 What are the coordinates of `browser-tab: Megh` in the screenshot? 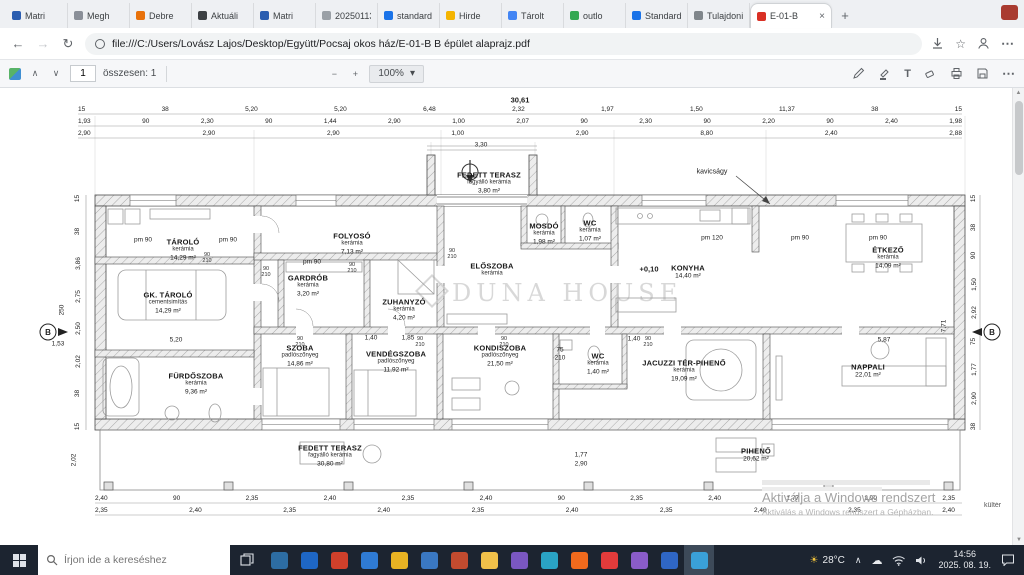 It's located at (99, 15).